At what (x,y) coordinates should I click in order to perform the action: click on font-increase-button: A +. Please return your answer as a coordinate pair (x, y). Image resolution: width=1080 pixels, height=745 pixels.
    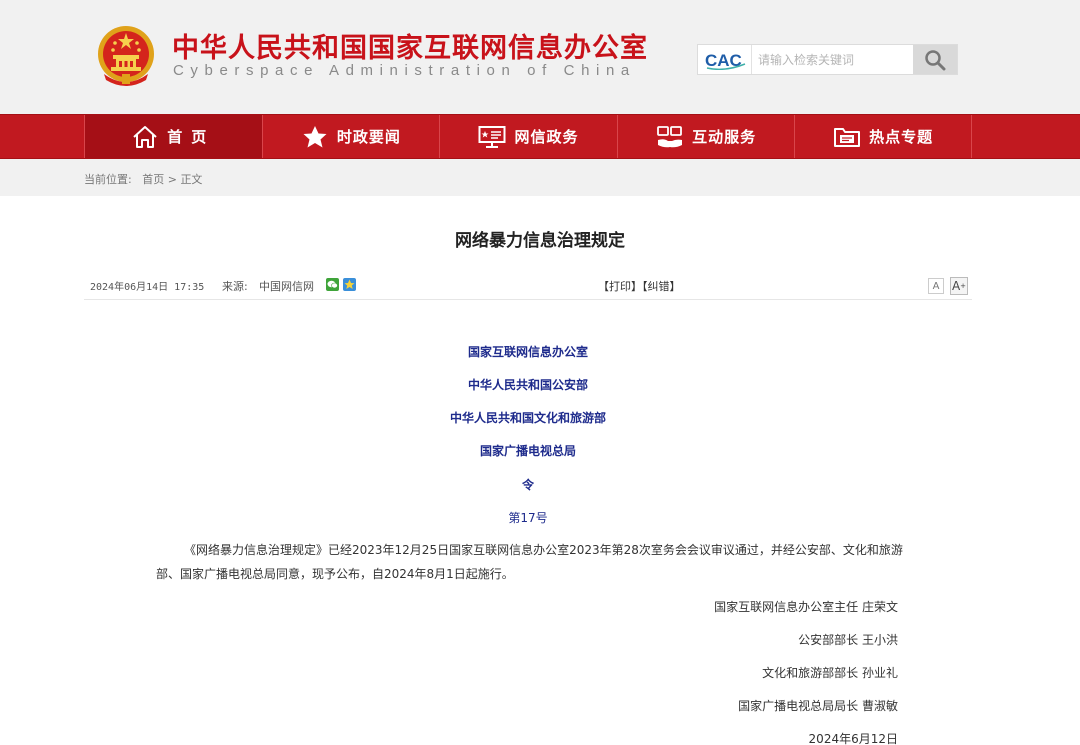
    Looking at the image, I should click on (959, 286).